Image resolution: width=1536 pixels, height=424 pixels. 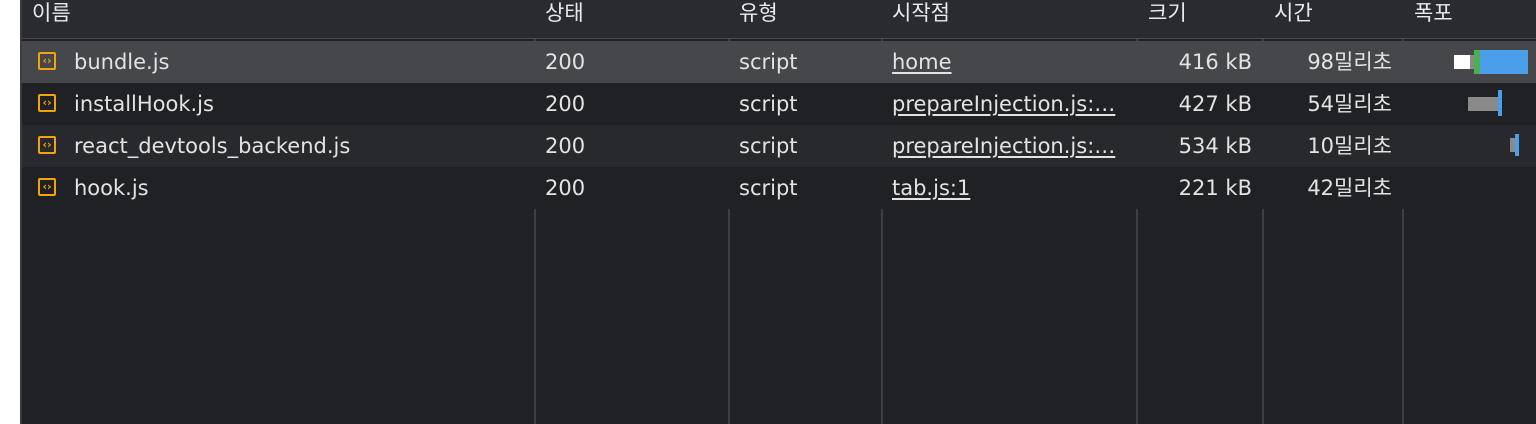 I want to click on initiator-cell: tab.js:1, so click(x=1009, y=188).